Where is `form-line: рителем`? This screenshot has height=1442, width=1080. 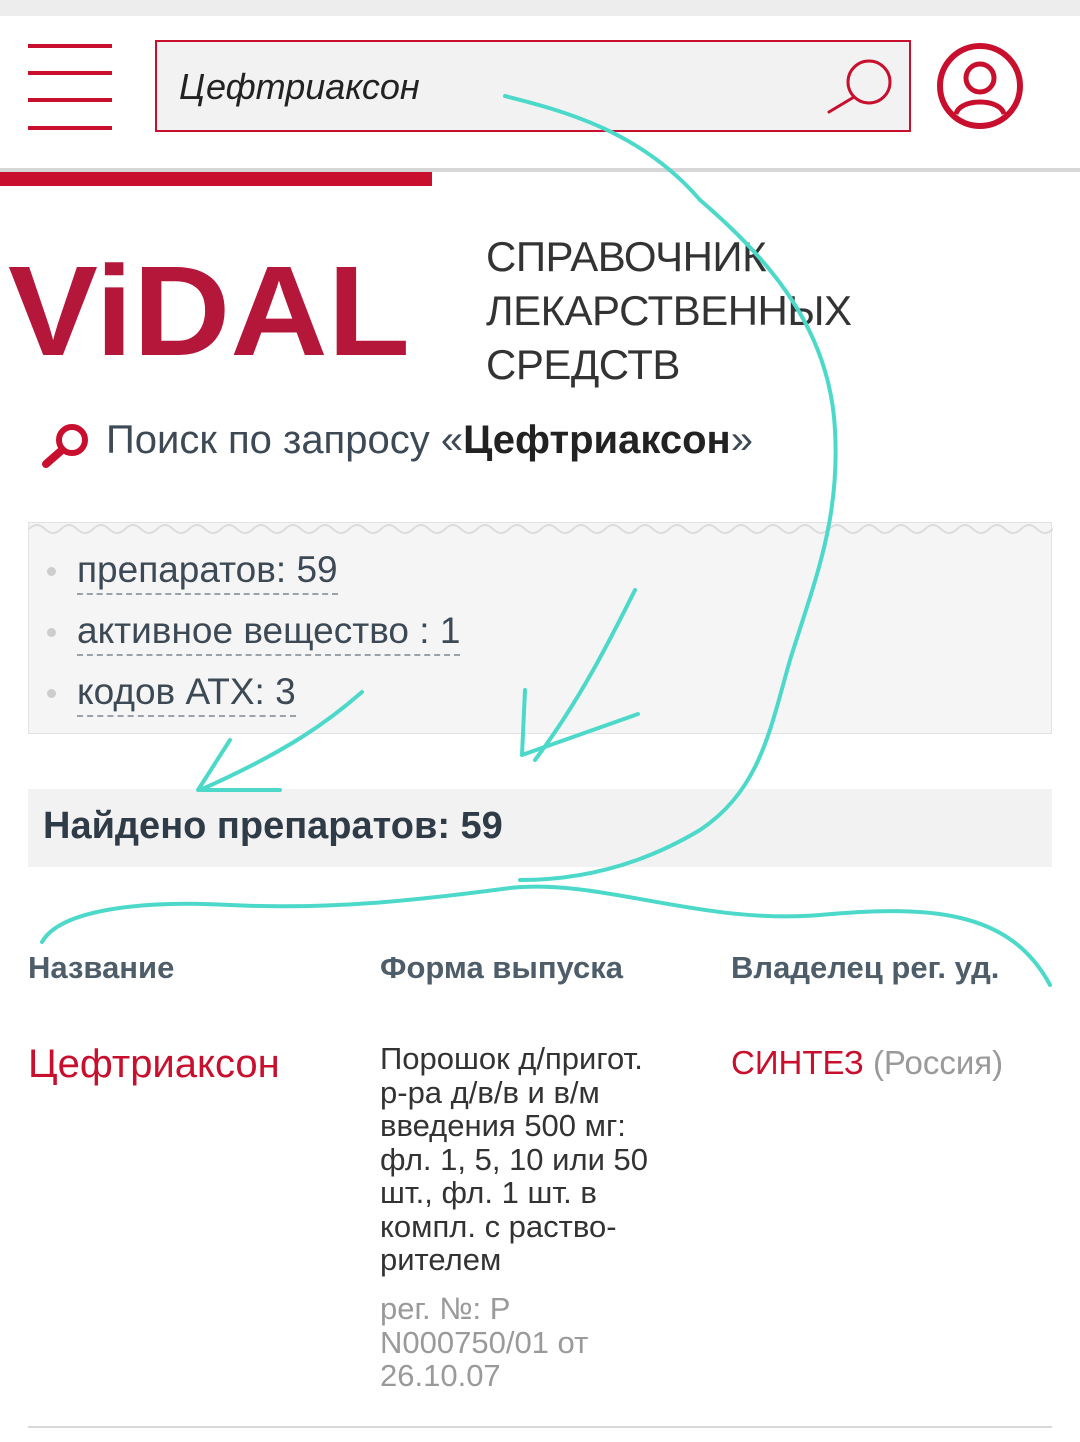 form-line: рителем is located at coordinates (441, 1259).